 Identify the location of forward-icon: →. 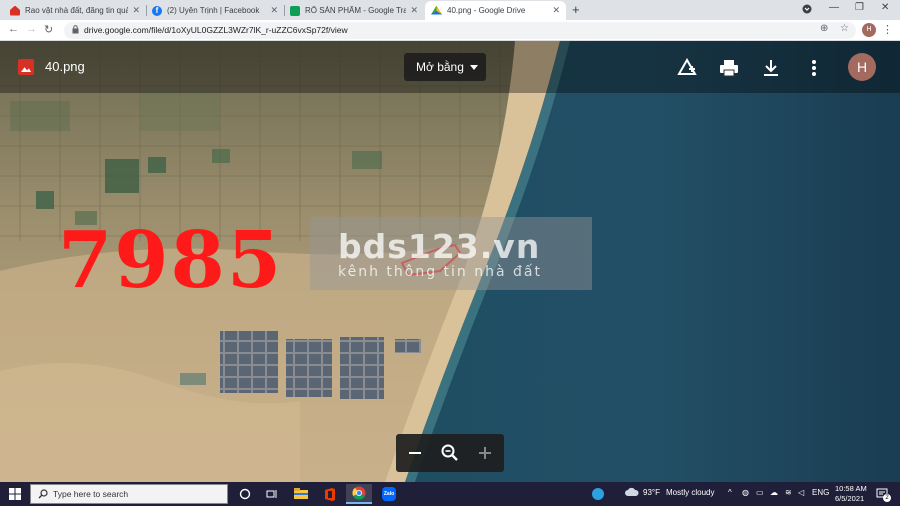
(31, 29).